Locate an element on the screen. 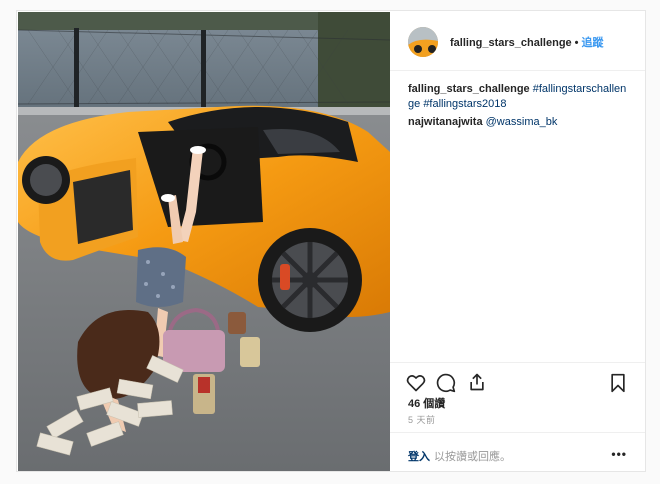 This screenshot has width=660, height=484. comment-login-bar: 登入 以按讚或回應。 ••• is located at coordinates (517, 452).